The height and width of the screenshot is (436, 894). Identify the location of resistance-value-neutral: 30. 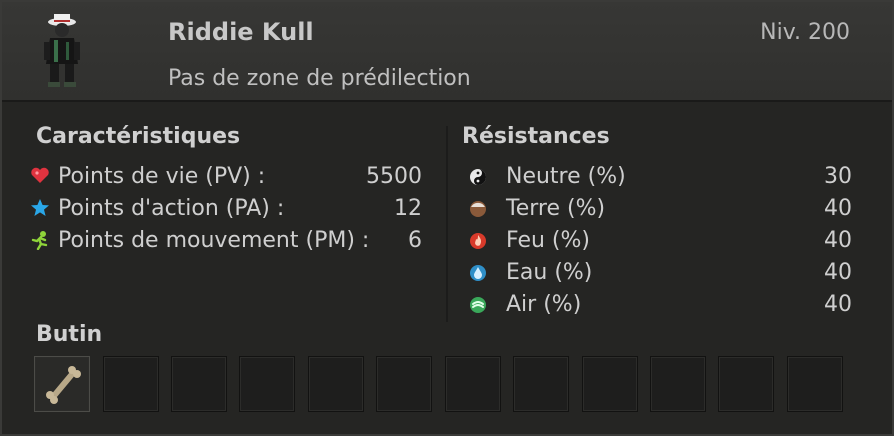
(838, 176).